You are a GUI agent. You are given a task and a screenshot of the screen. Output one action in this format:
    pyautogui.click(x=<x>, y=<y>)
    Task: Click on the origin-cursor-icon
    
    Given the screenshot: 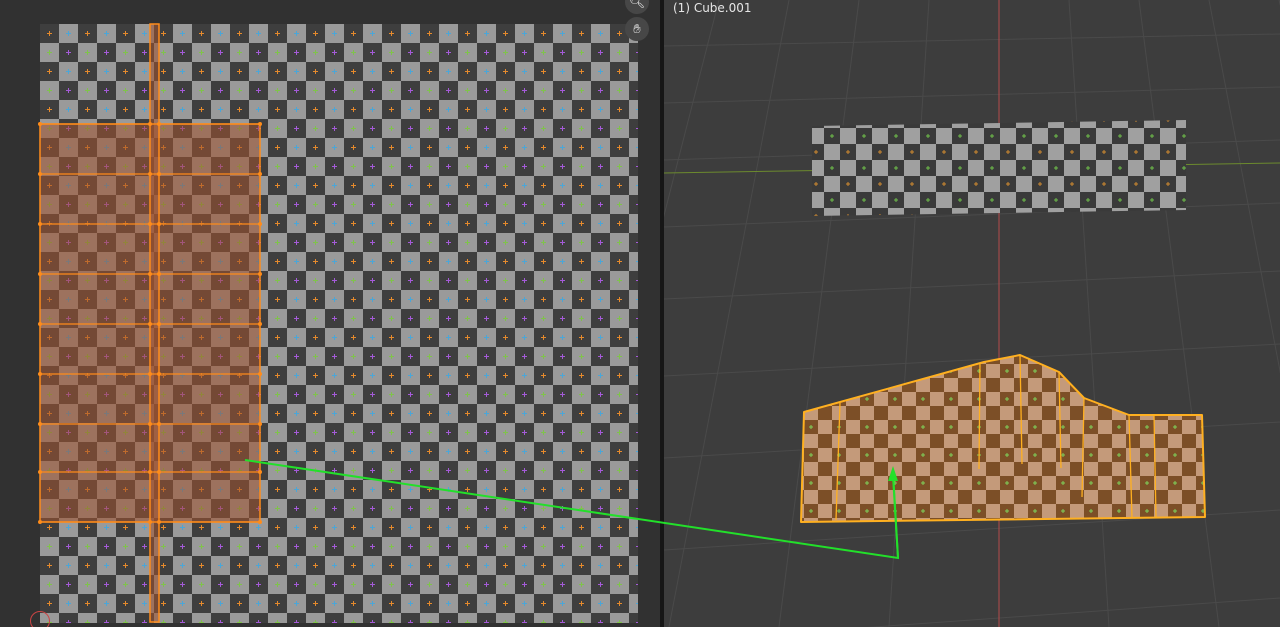 What is the action you would take?
    pyautogui.click(x=40, y=619)
    